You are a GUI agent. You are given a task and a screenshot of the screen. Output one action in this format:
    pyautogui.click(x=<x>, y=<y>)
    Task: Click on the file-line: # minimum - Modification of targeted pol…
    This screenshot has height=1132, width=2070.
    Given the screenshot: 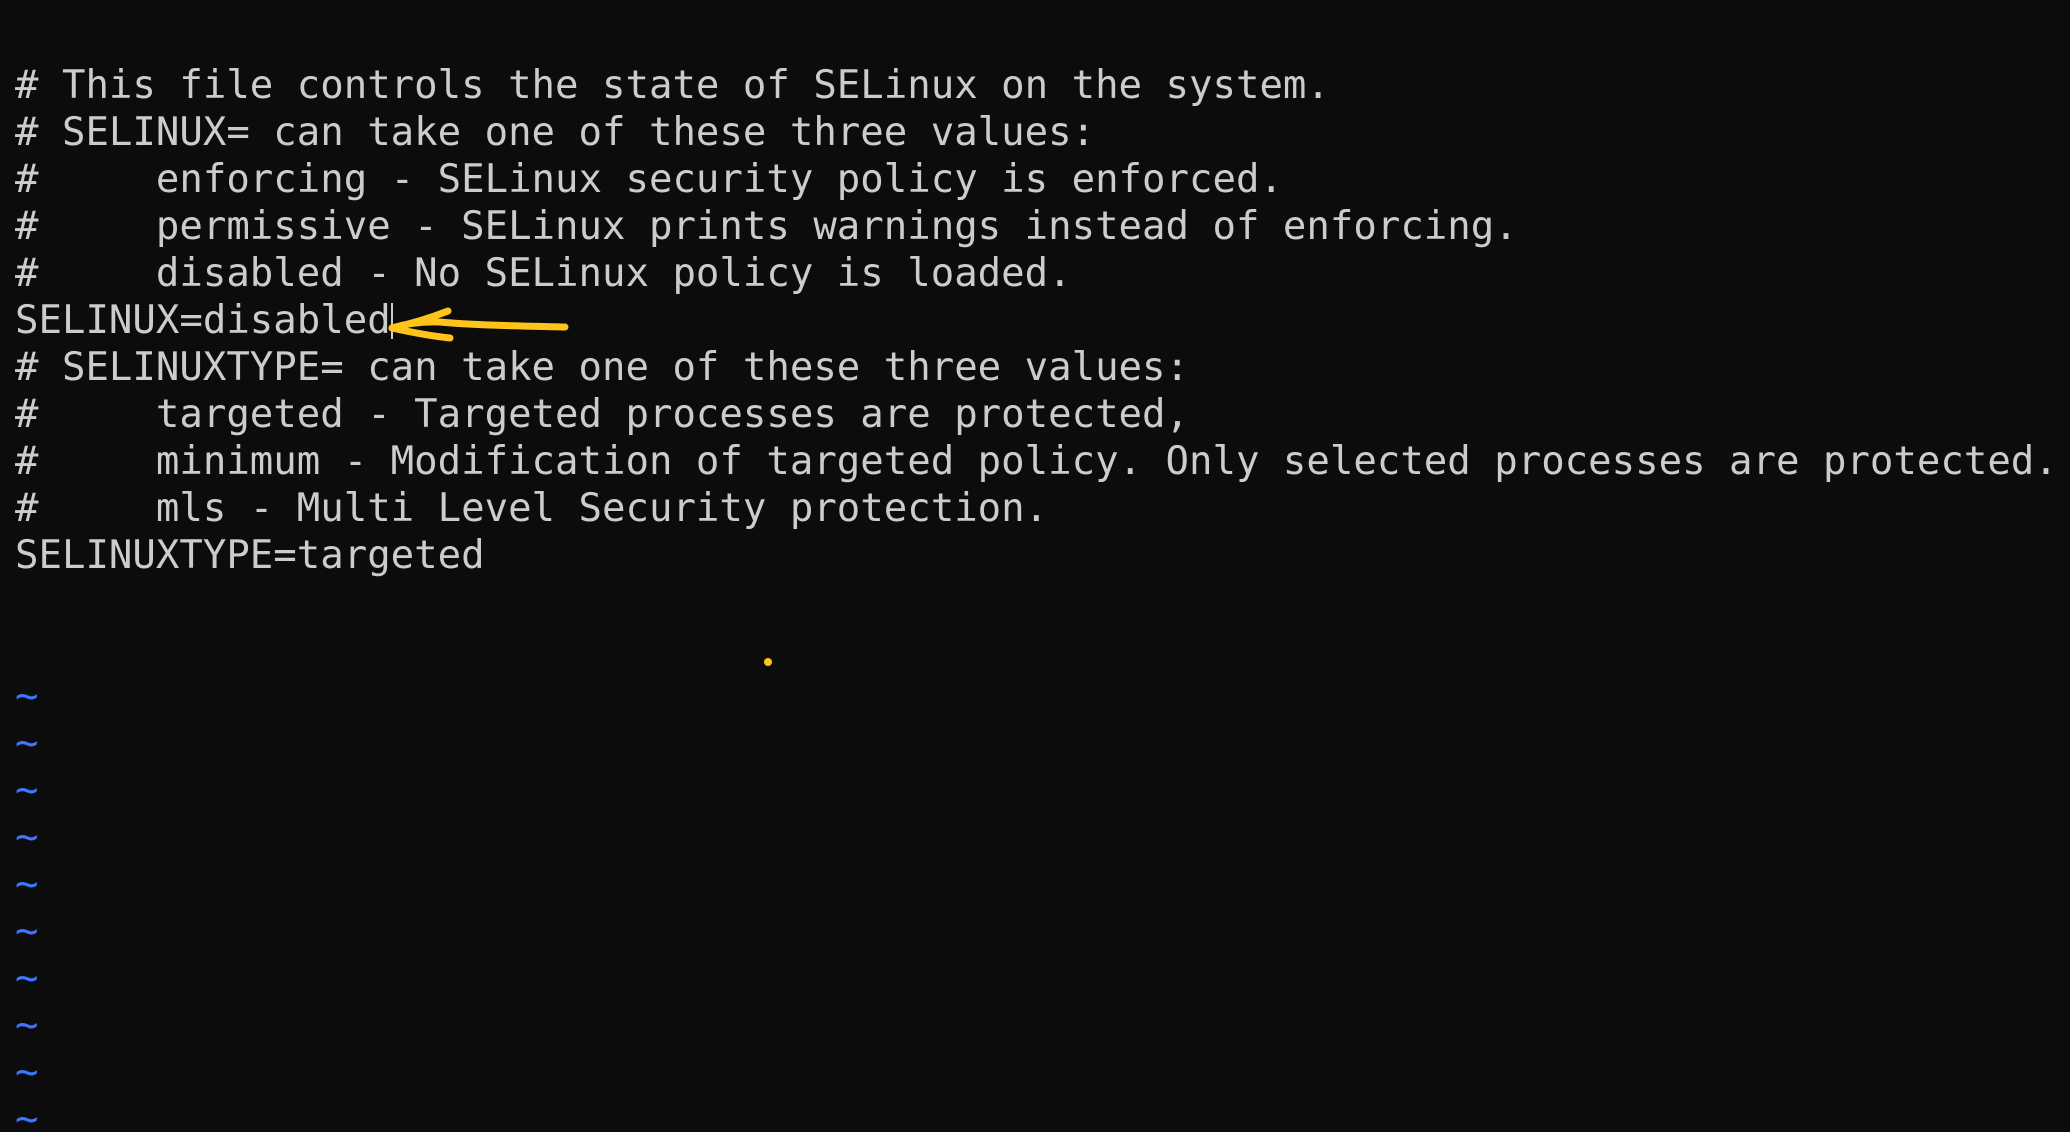 What is the action you would take?
    pyautogui.click(x=1036, y=461)
    